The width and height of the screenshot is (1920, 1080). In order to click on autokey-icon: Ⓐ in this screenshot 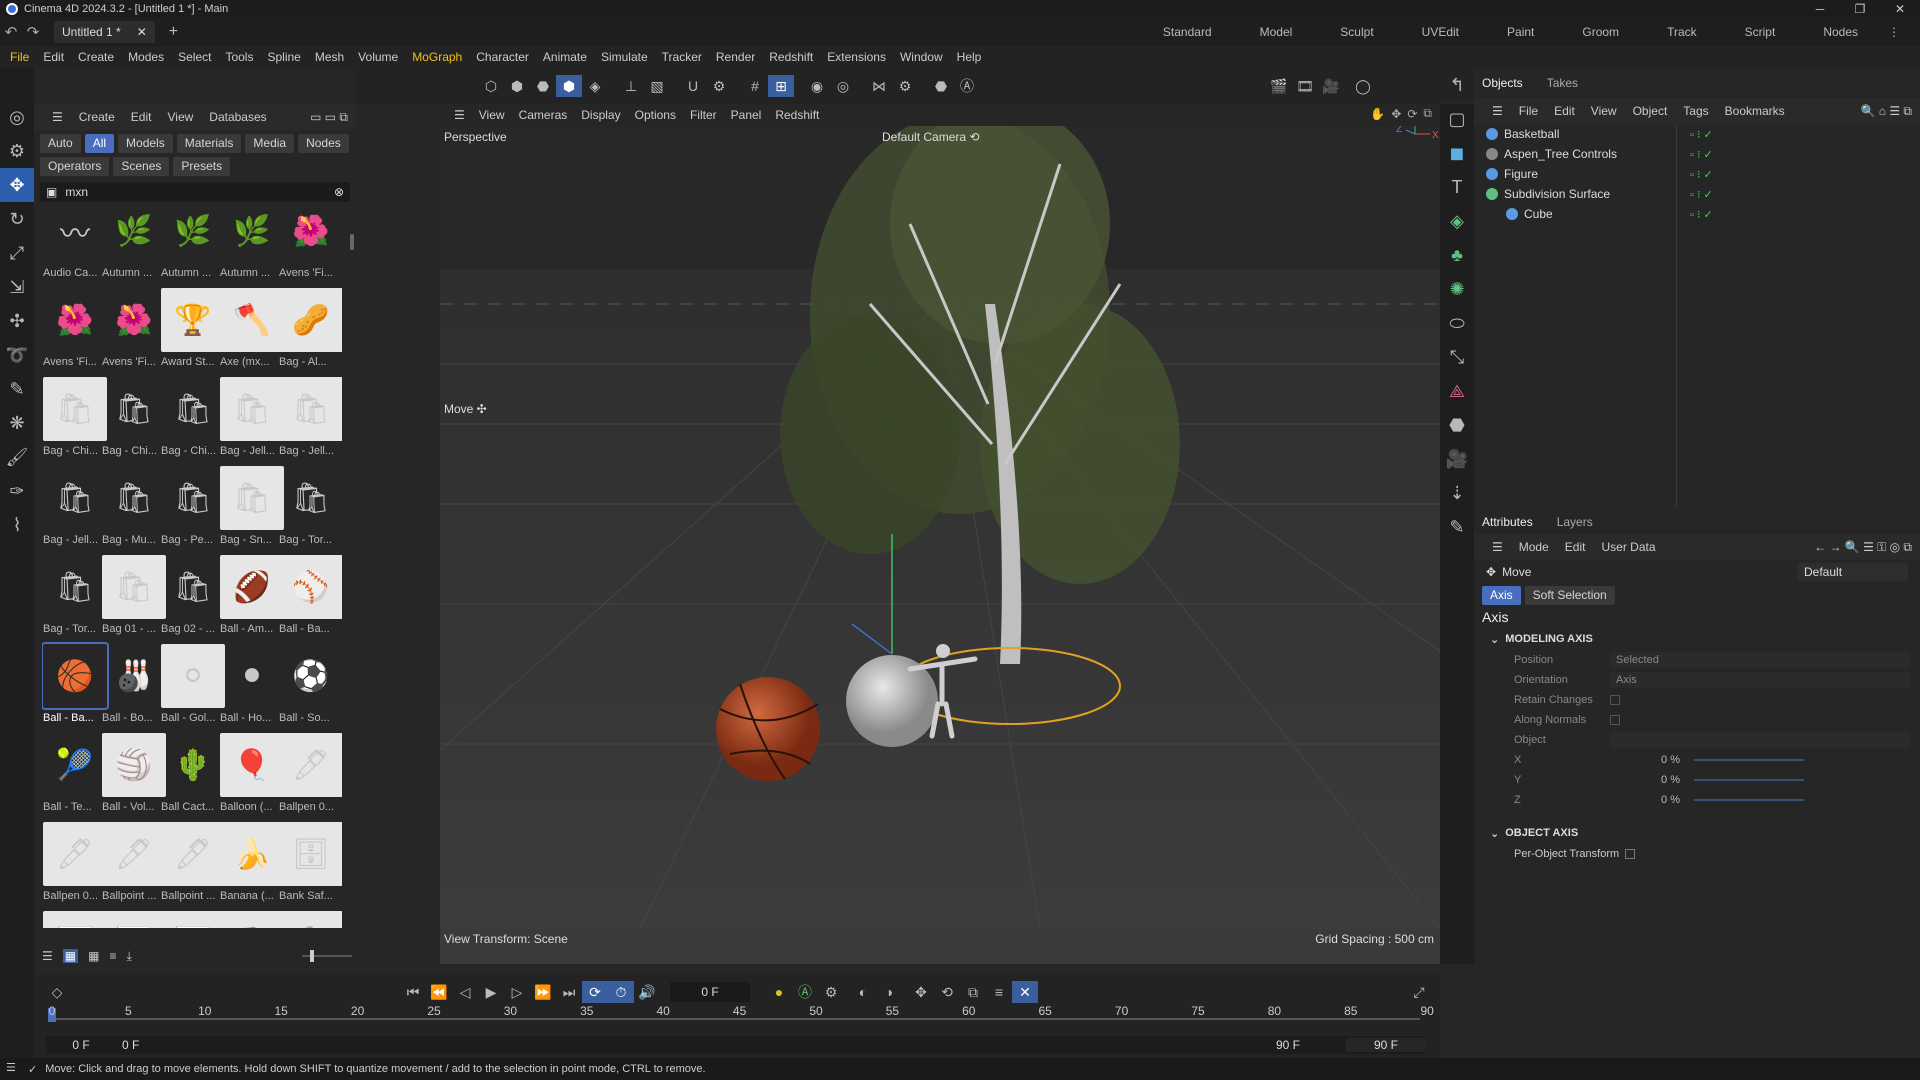, I will do `click(805, 992)`.